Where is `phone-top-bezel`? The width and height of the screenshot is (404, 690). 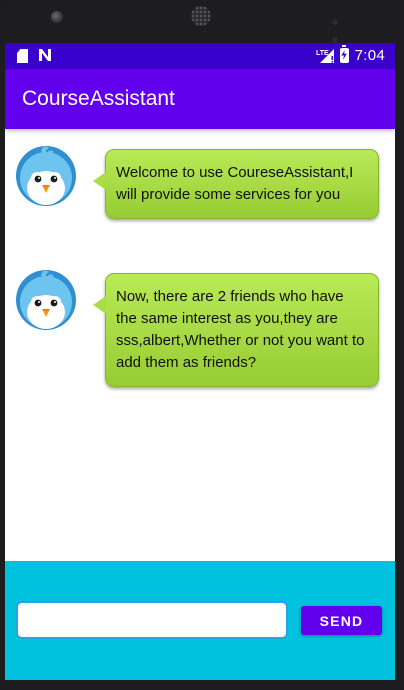 phone-top-bezel is located at coordinates (202, 21).